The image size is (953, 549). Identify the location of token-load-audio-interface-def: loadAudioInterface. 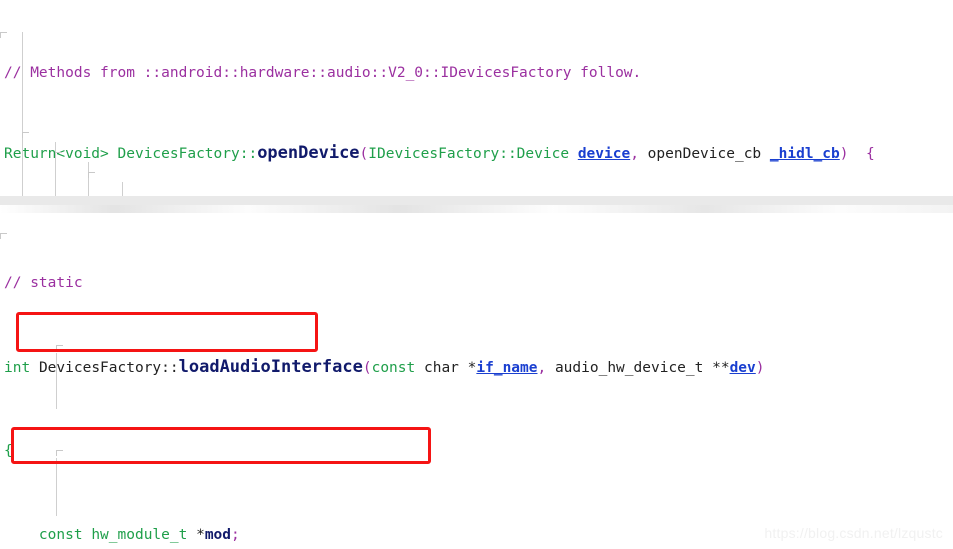
(270, 367).